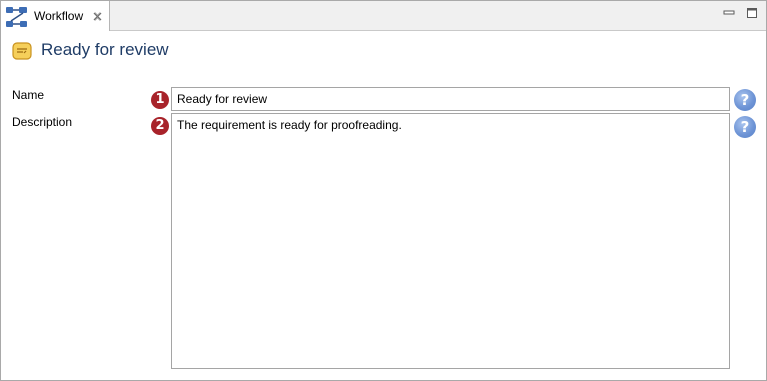  I want to click on workflow-icon, so click(16, 17).